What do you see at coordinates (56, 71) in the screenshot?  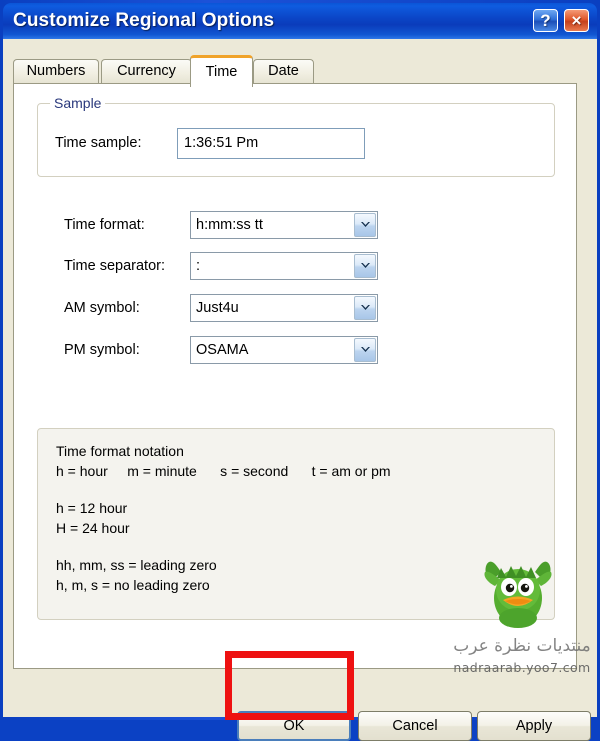 I see `tab-numbers: Numbers` at bounding box center [56, 71].